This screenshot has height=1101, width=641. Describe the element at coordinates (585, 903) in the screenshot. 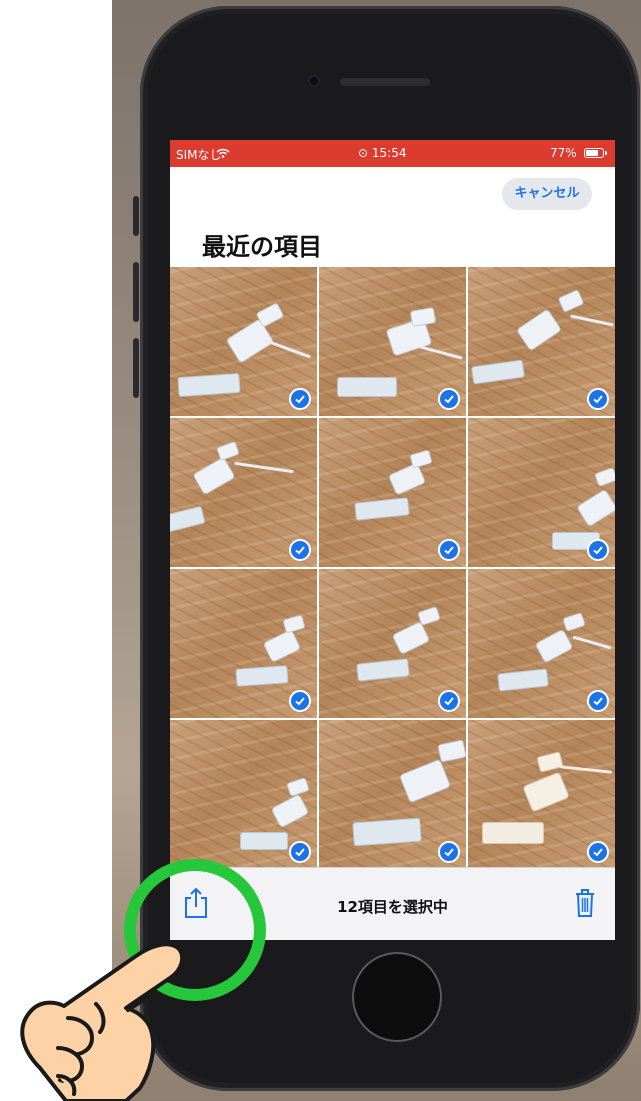

I see `trash-icon` at that location.